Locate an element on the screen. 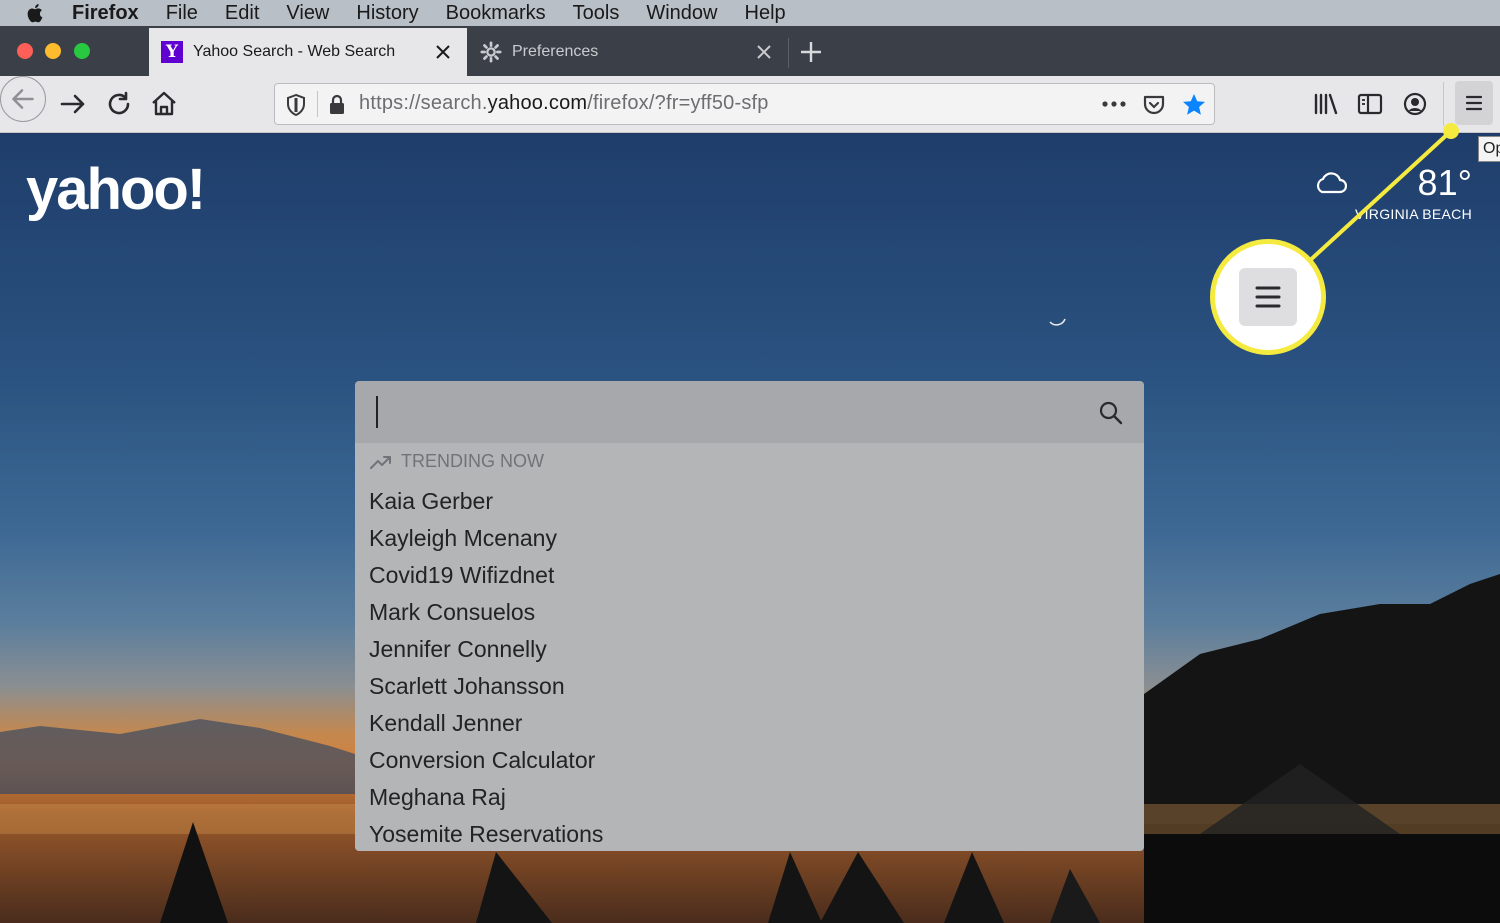 The height and width of the screenshot is (923, 1500). trending-item: Kayleigh Mcenany is located at coordinates (486, 538).